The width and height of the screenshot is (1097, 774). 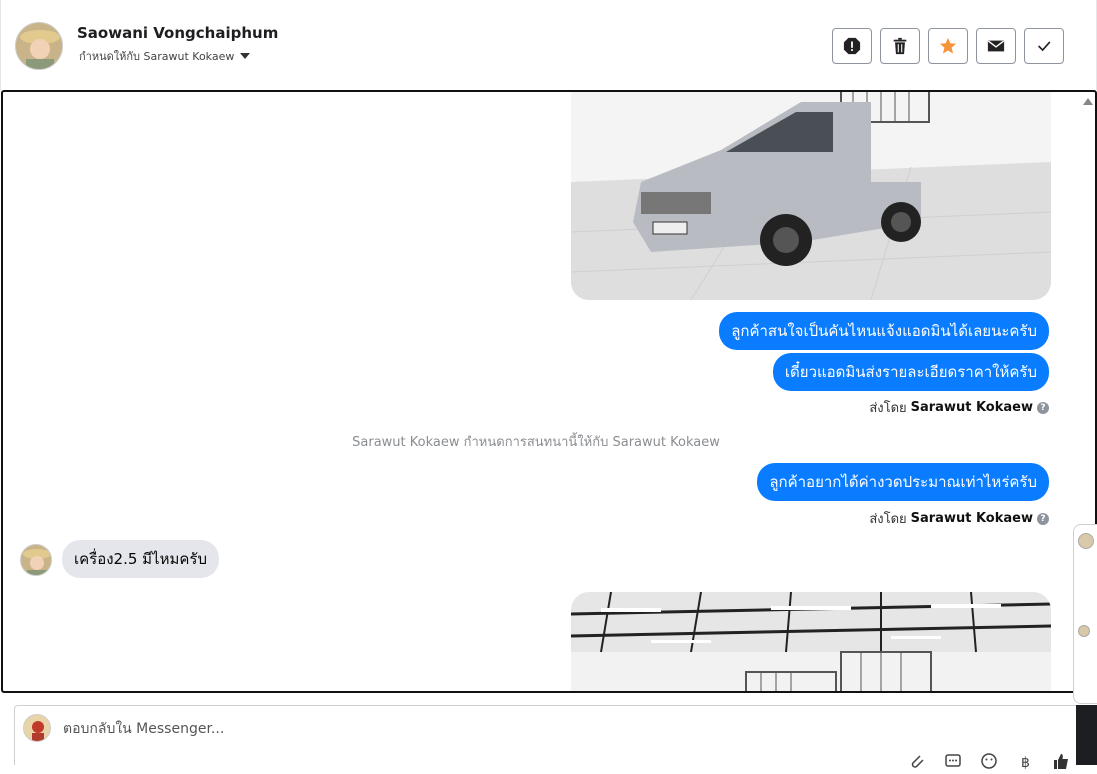 I want to click on reply-input, so click(x=363, y=729).